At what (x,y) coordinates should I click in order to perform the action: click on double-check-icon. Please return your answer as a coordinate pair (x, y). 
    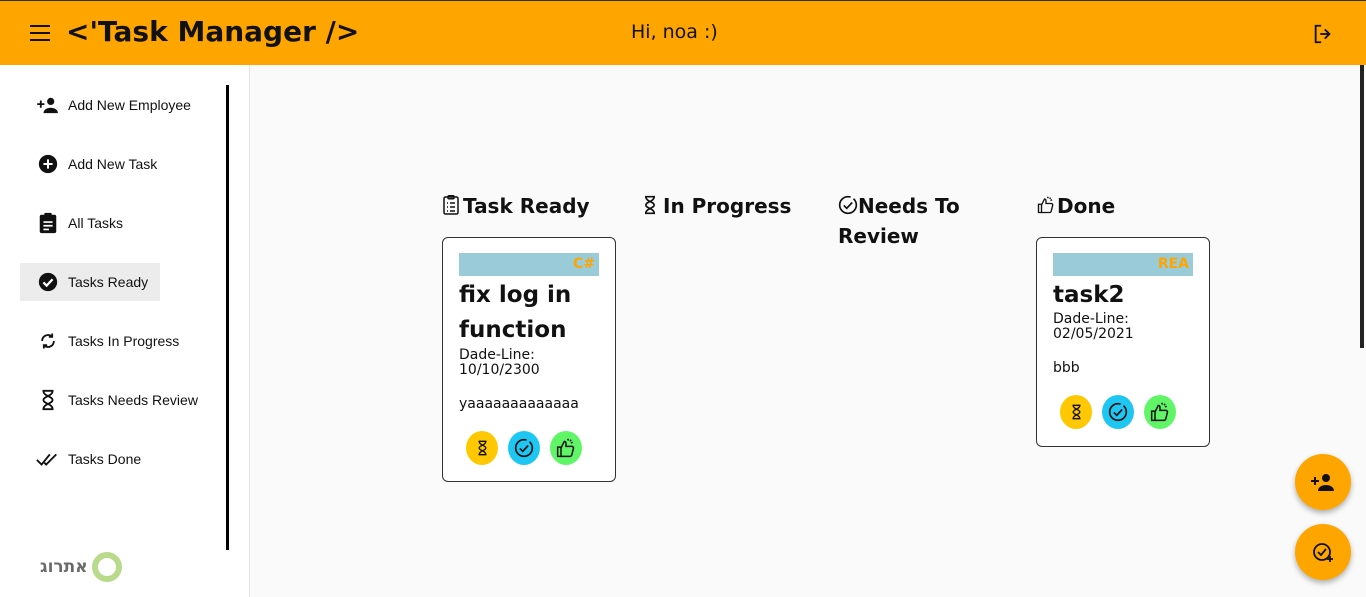
    Looking at the image, I should click on (48, 459).